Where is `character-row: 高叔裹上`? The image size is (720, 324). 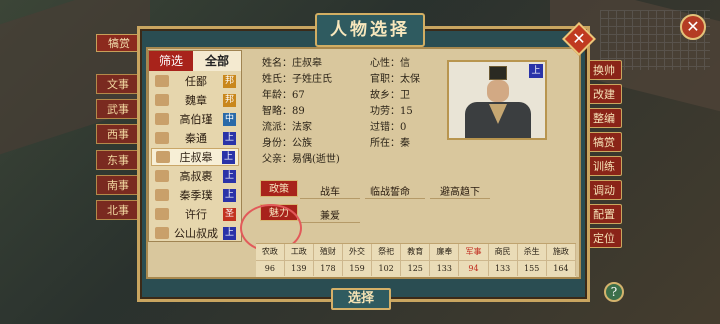 character-row: 高叔裹上 is located at coordinates (195, 176).